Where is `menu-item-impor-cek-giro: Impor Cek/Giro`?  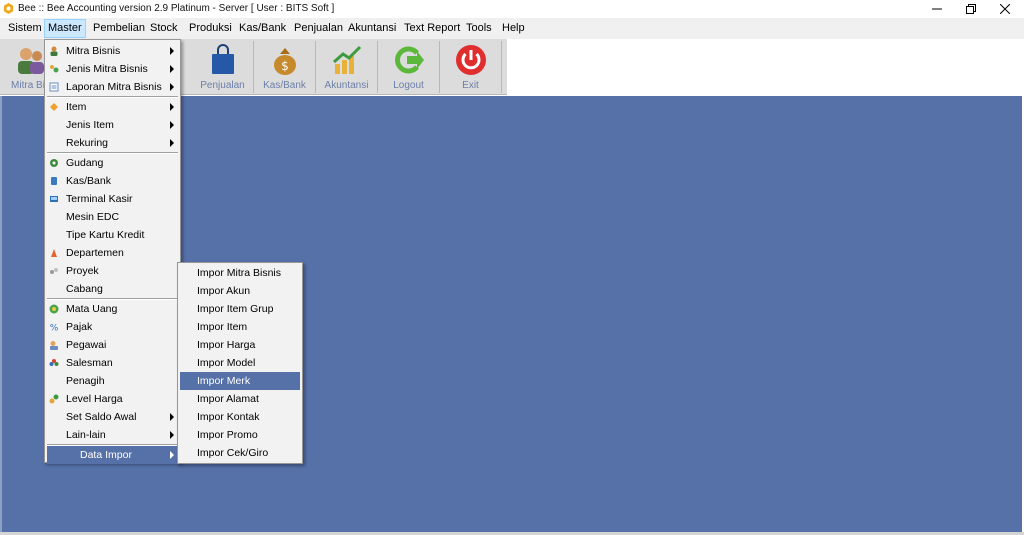 menu-item-impor-cek-giro: Impor Cek/Giro is located at coordinates (240, 453).